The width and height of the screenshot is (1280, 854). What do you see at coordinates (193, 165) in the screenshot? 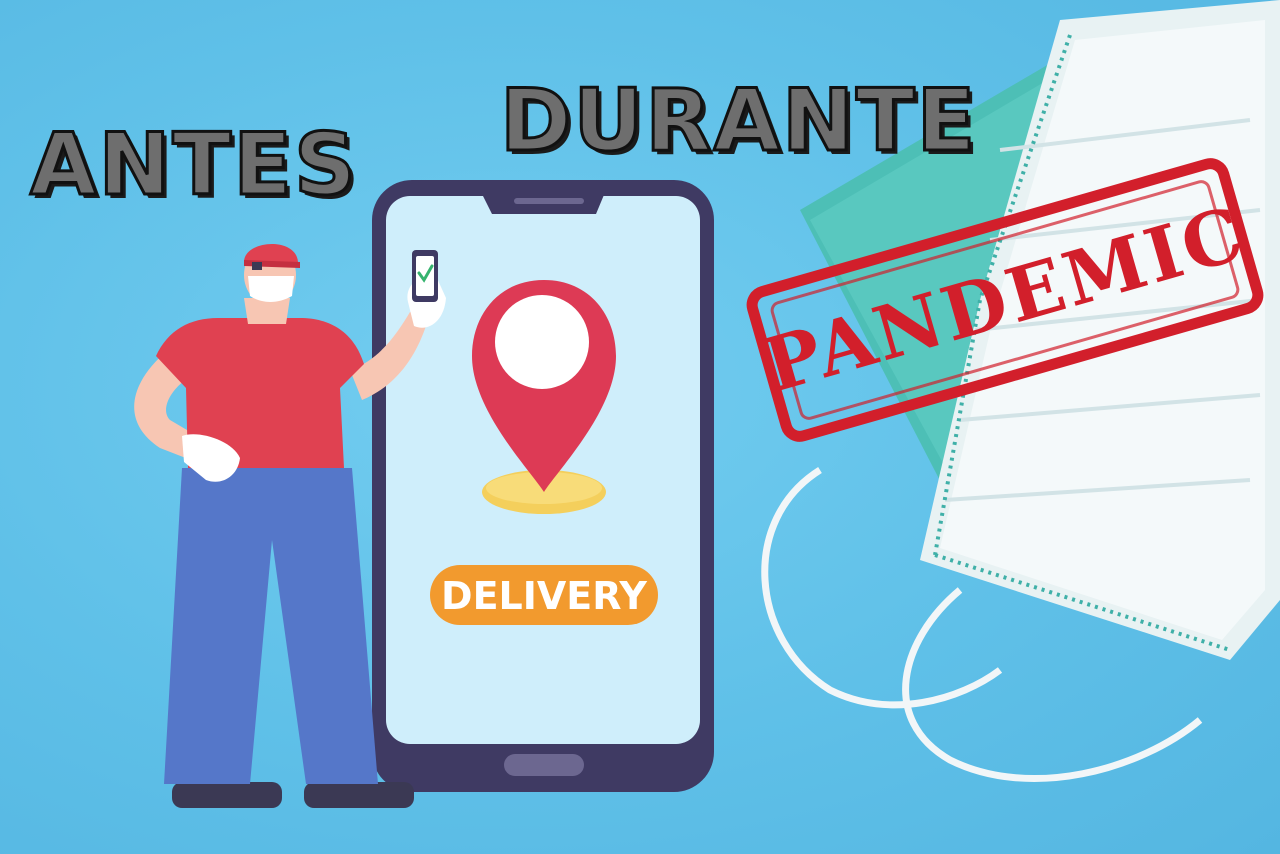
I see `headline-before: ANTES` at bounding box center [193, 165].